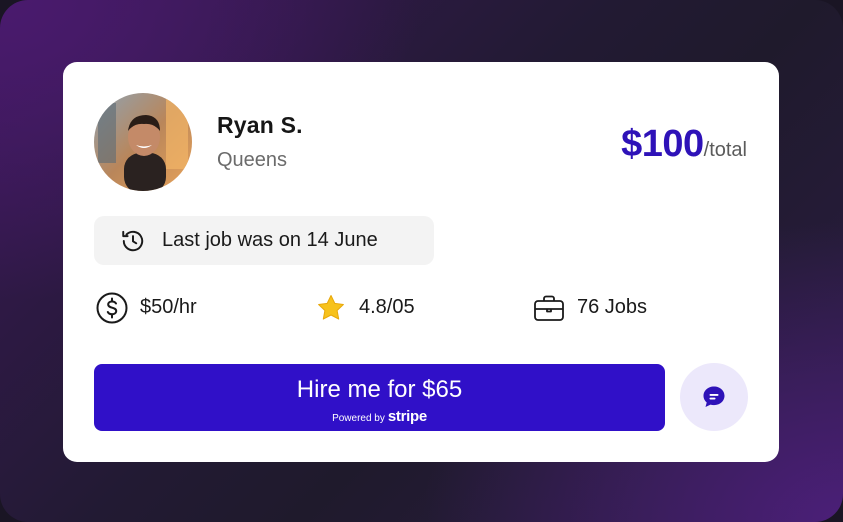  I want to click on hire-button-label: Hire me for $65, so click(379, 389).